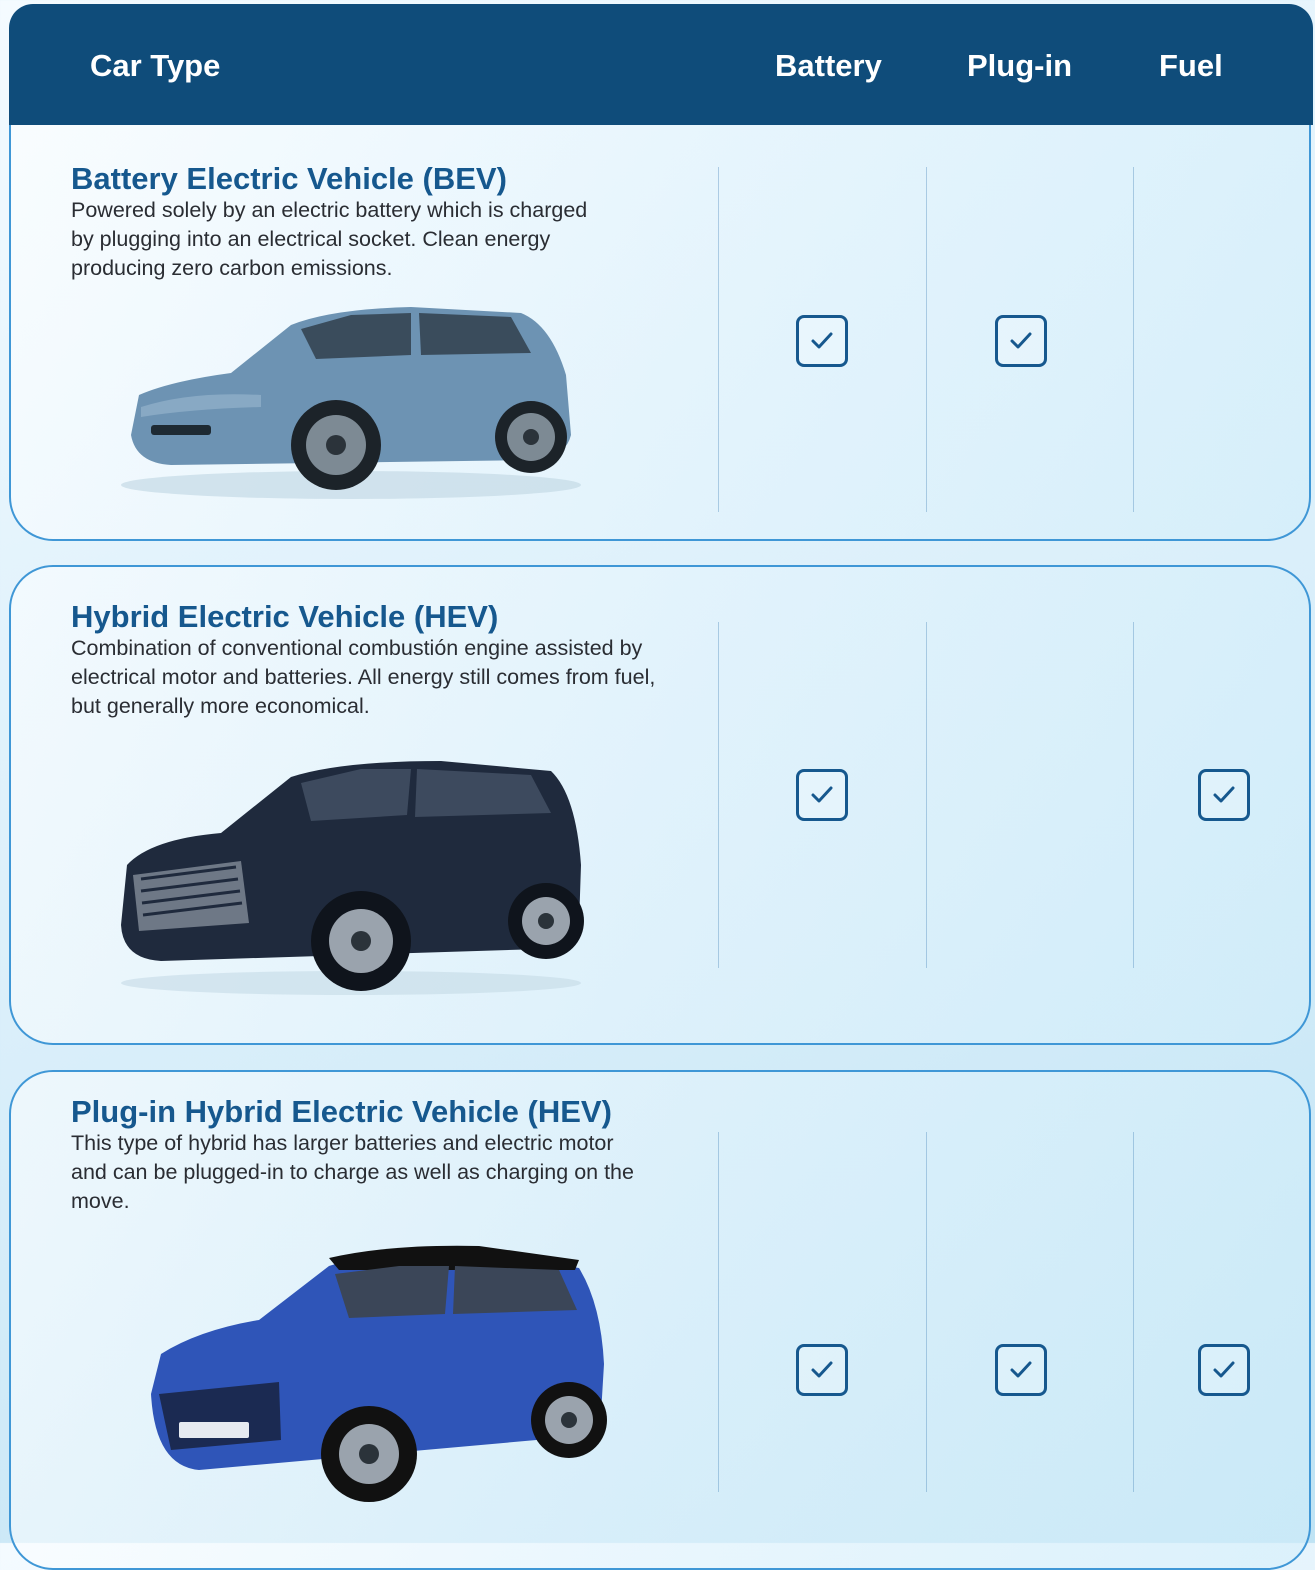 This screenshot has width=1315, height=1570. Describe the element at coordinates (661, 64) in the screenshot. I see `table-header: Car Type Battery Plug-in Fuel` at that location.